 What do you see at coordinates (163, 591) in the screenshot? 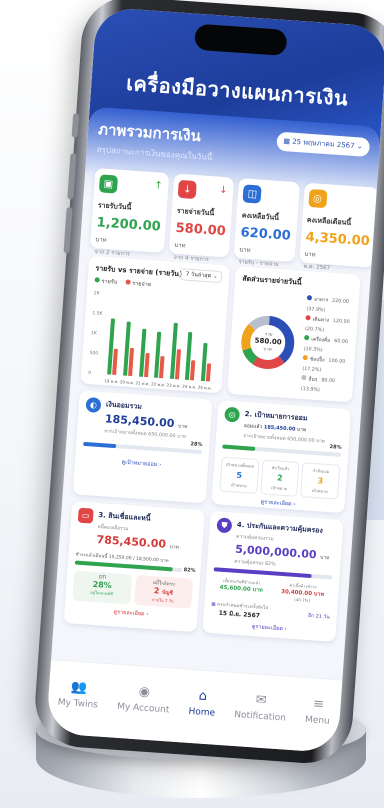
I see `due-soon-box: หนี้ใกล้ครบ 2 บัญชี ภายใน 7 วัน` at bounding box center [163, 591].